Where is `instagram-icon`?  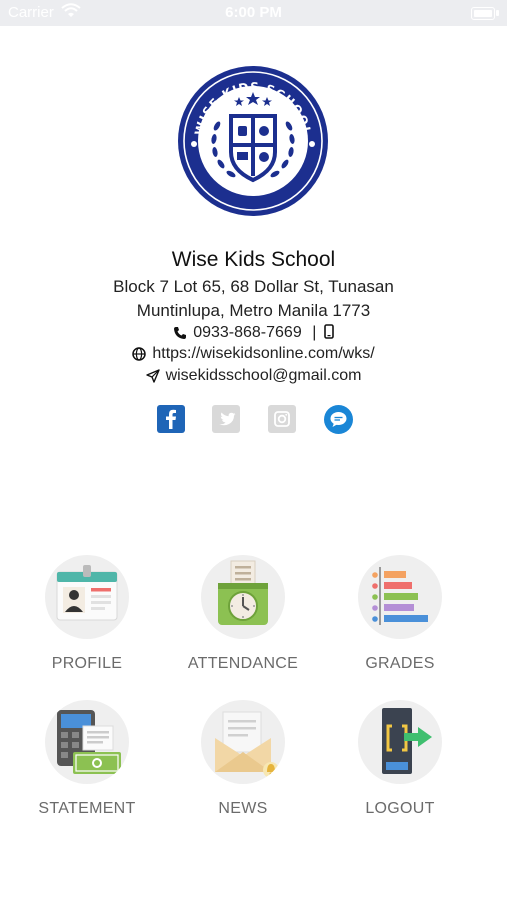 instagram-icon is located at coordinates (282, 419).